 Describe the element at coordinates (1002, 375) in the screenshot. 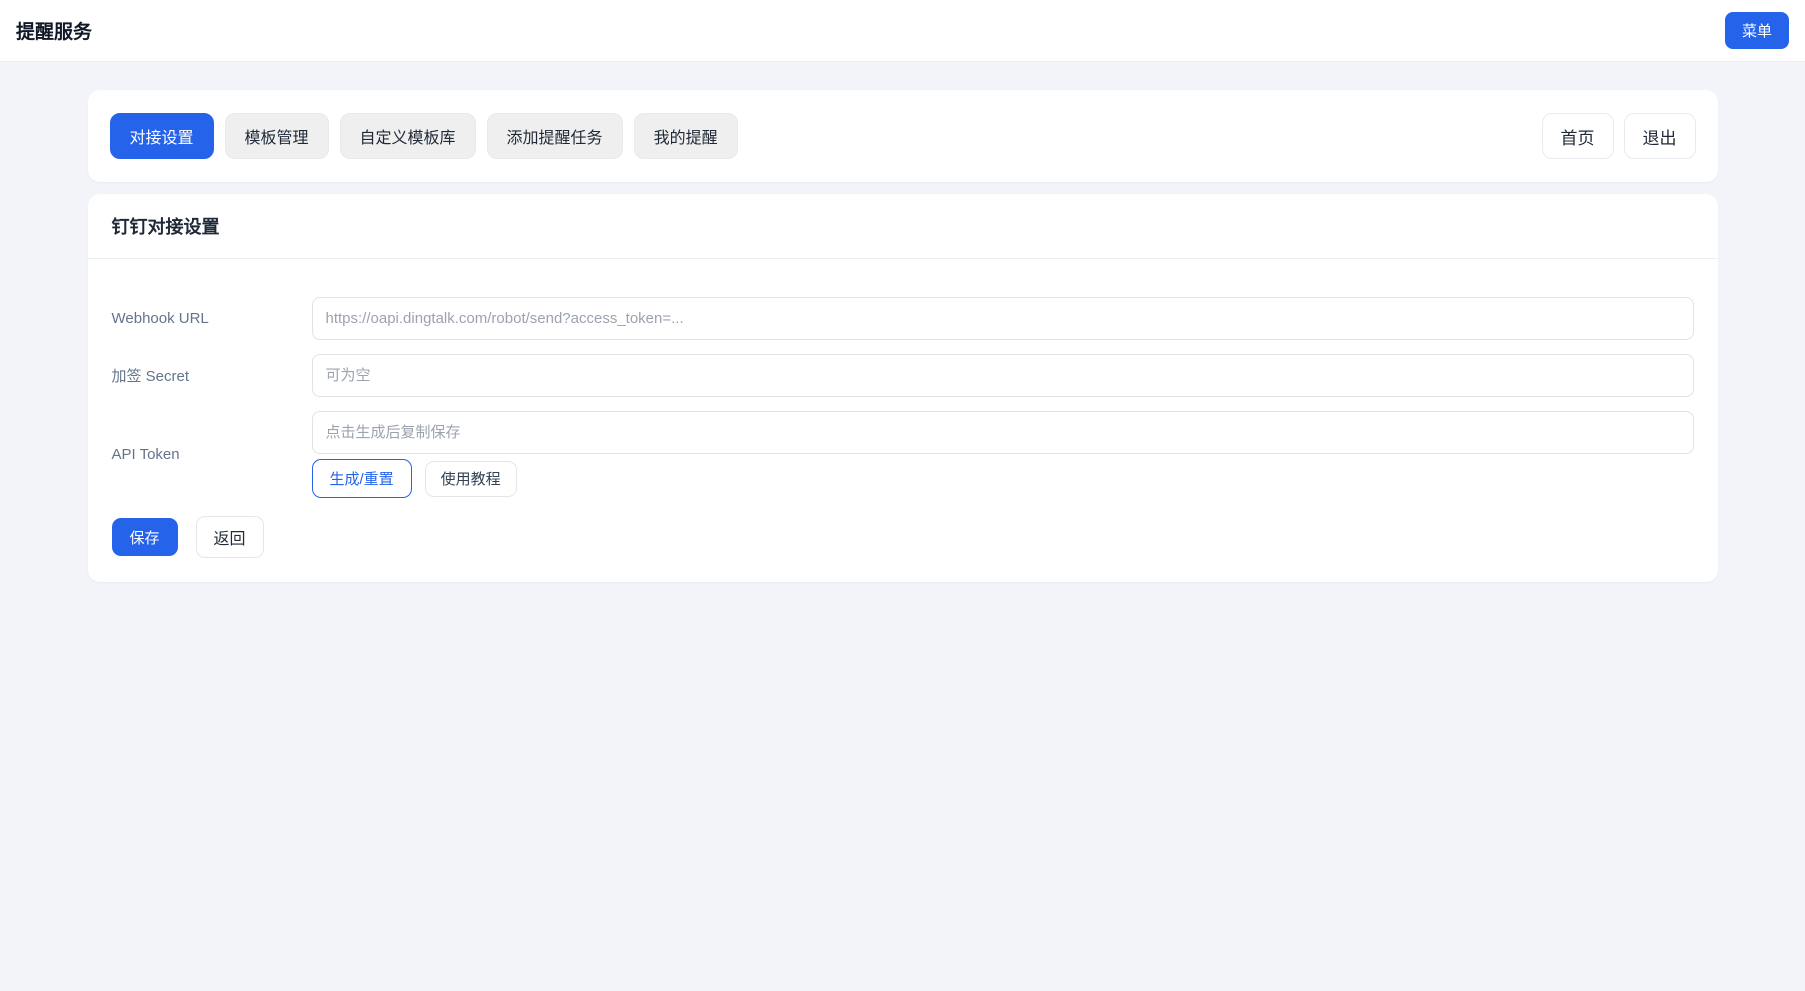

I see `sign-secret-input` at that location.